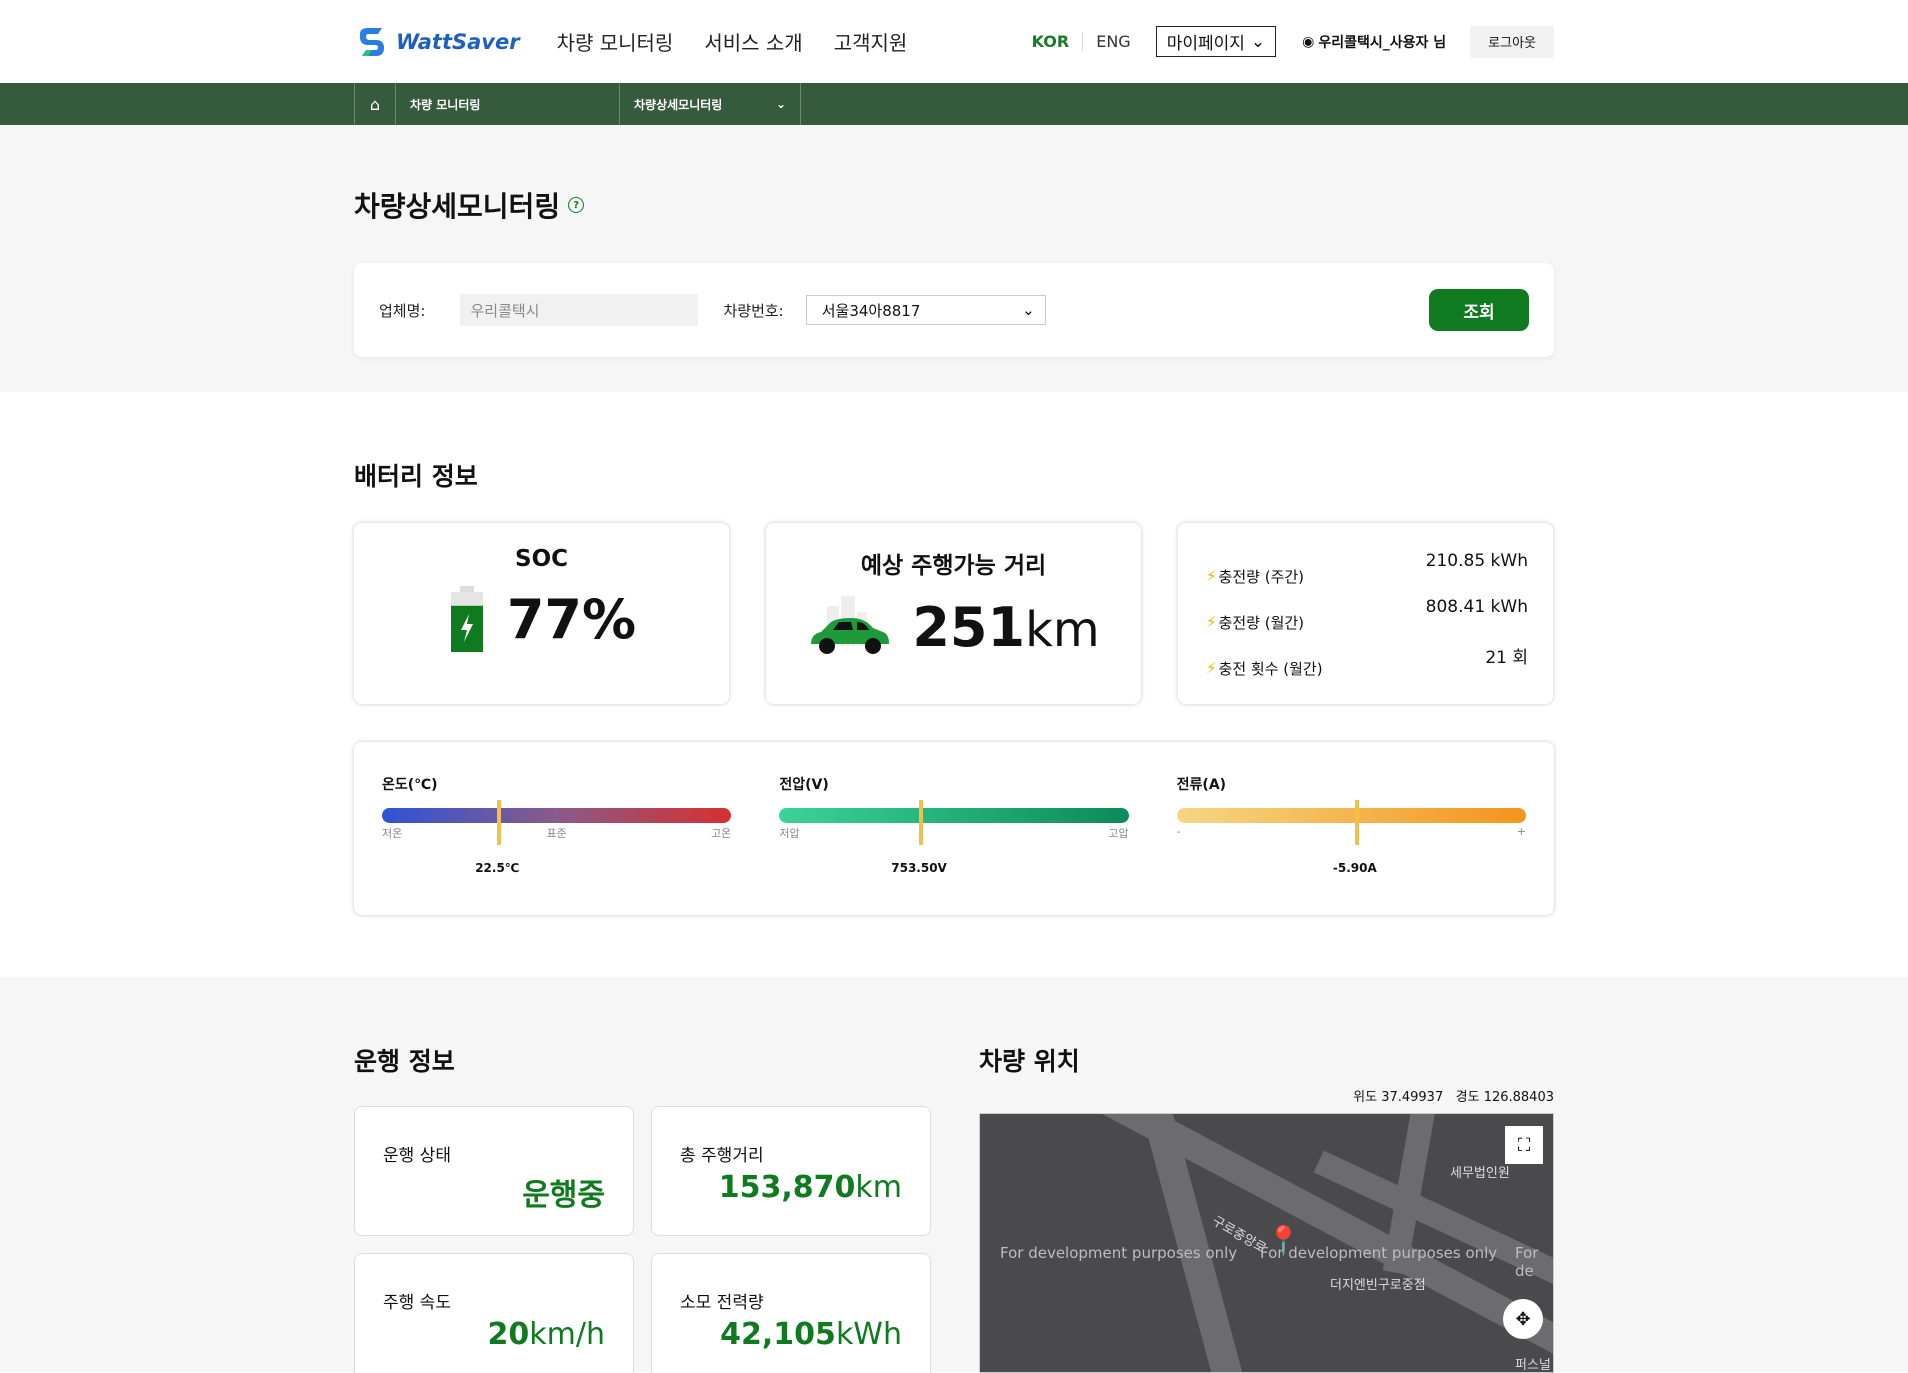 The height and width of the screenshot is (1373, 1908). Describe the element at coordinates (494, 1171) in the screenshot. I see `drive-status-tile: 운행 상태 운행중` at that location.